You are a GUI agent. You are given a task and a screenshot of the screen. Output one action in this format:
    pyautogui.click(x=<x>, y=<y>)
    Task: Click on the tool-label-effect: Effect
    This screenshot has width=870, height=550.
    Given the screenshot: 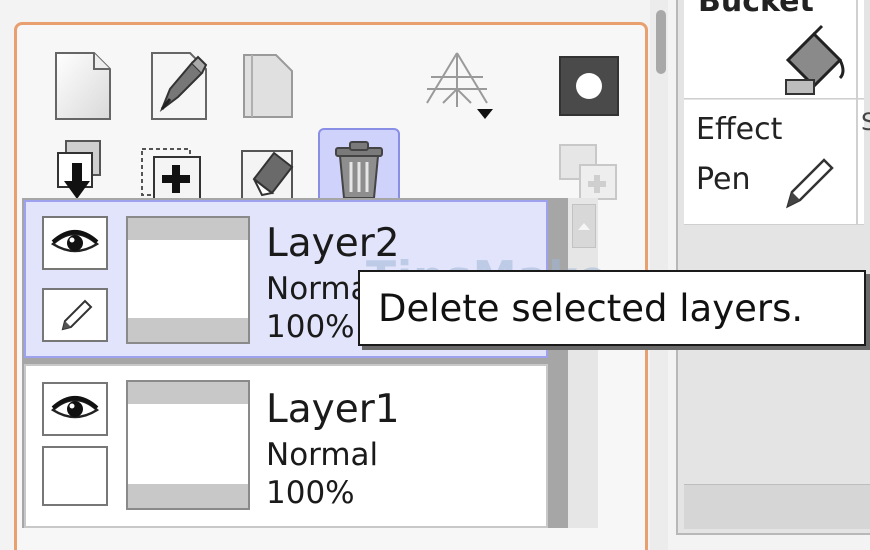 What is the action you would take?
    pyautogui.click(x=739, y=129)
    